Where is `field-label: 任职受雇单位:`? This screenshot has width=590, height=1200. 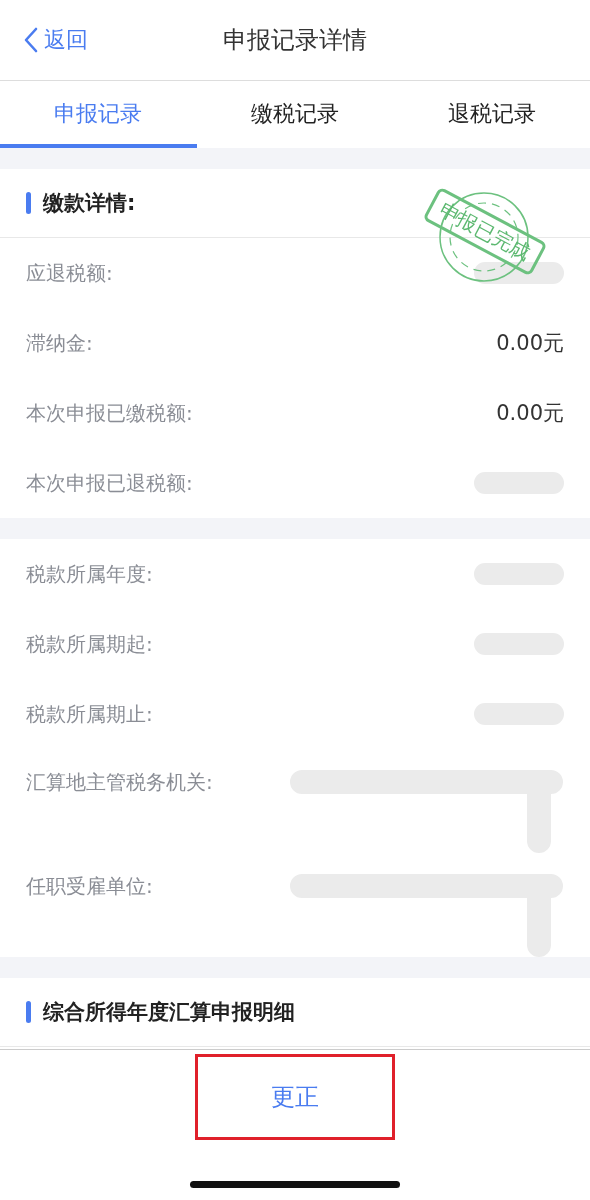
field-label: 任职受雇单位: is located at coordinates (89, 886).